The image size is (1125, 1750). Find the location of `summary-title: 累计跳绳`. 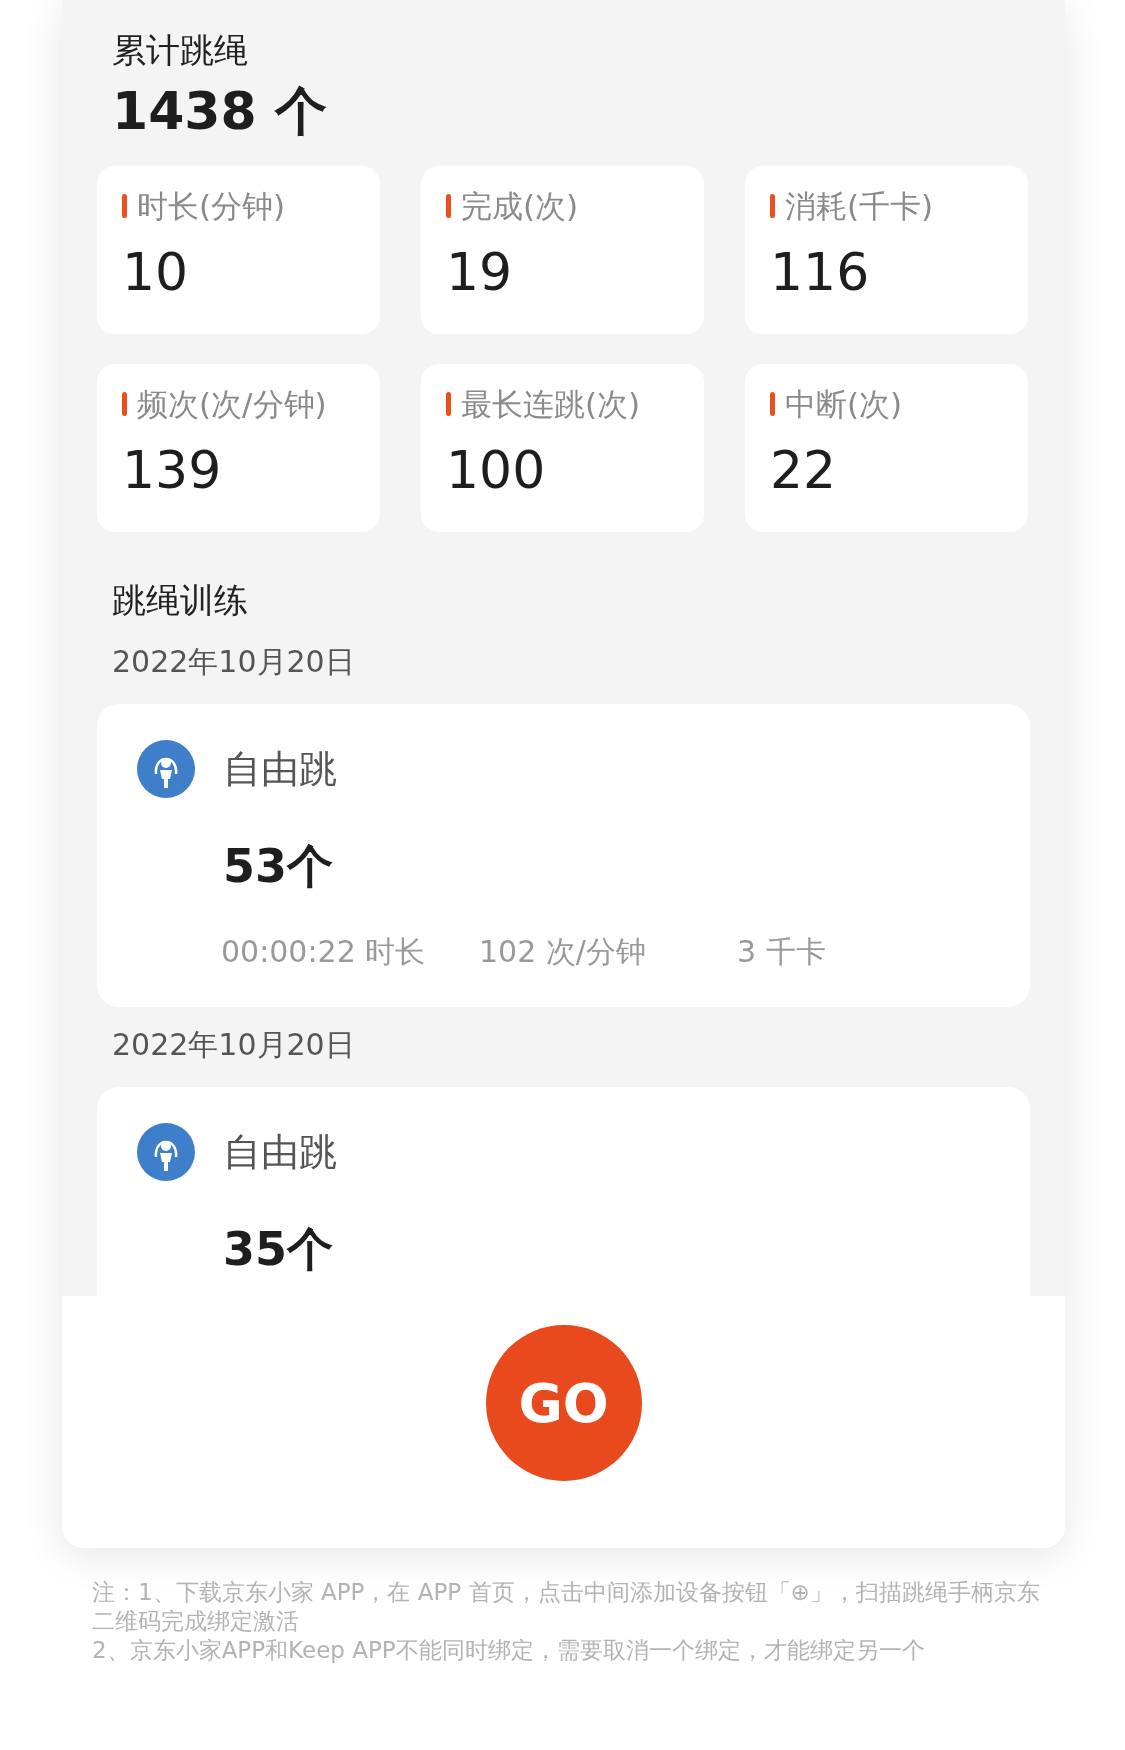

summary-title: 累计跳绳 is located at coordinates (180, 50).